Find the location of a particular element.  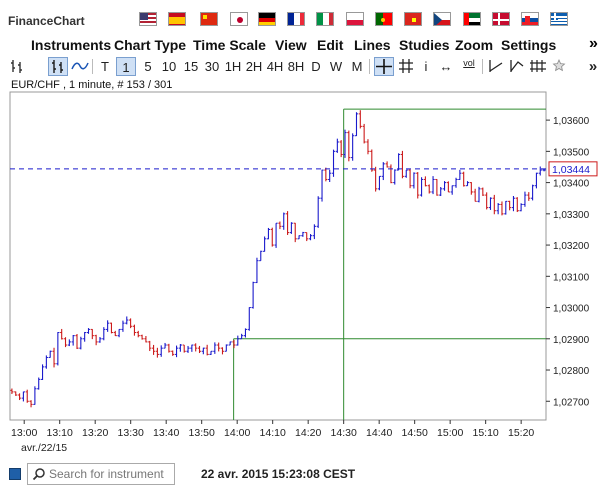

menu-view: View is located at coordinates (291, 45).